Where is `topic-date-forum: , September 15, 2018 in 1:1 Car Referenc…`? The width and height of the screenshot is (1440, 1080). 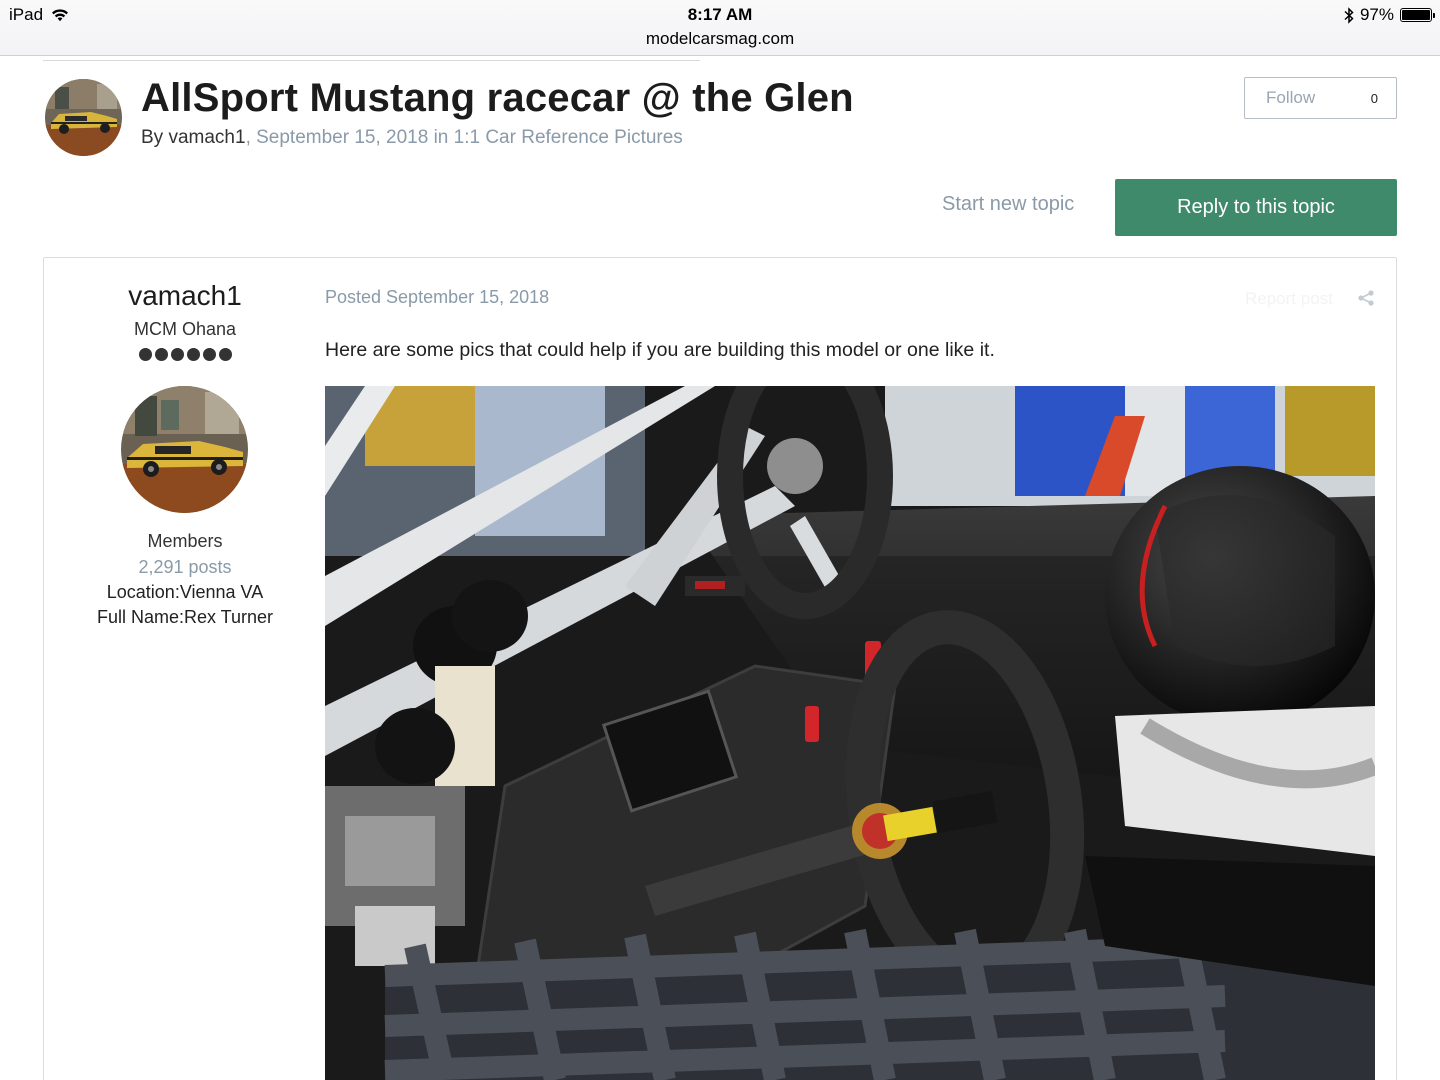
topic-date-forum: , September 15, 2018 in 1:1 Car Referenc… is located at coordinates (464, 137).